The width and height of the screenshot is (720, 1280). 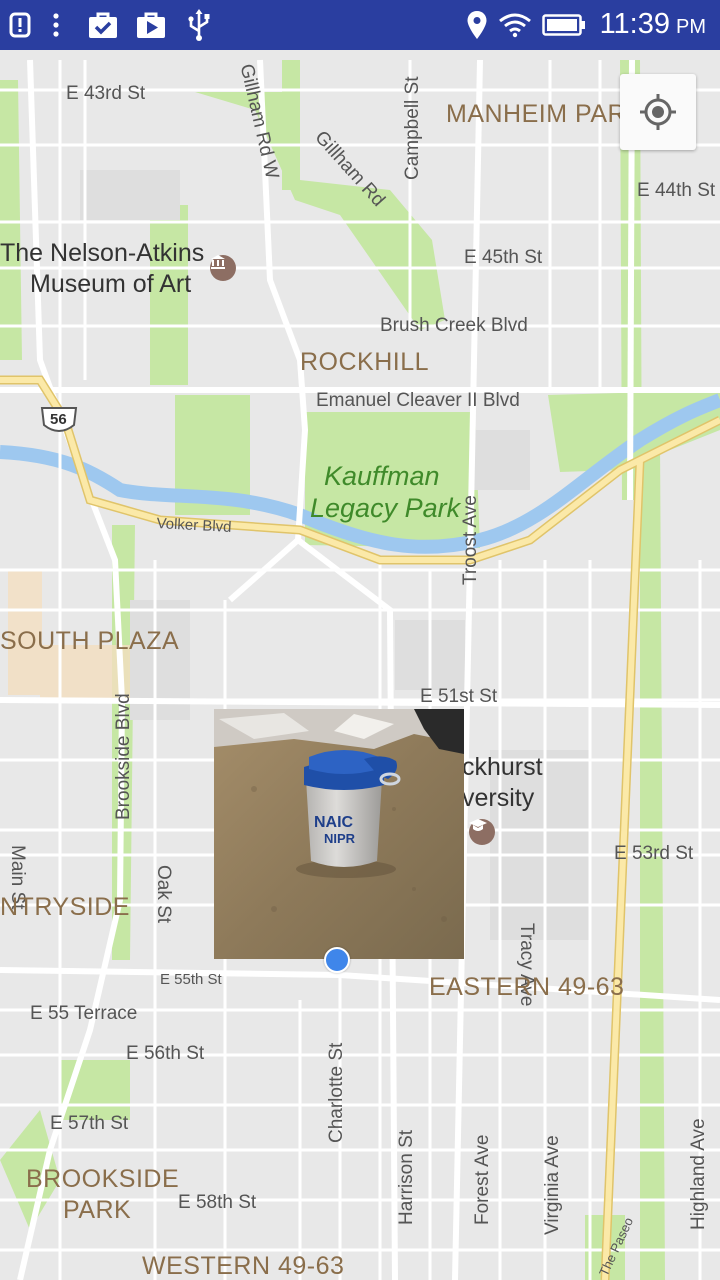 I want to click on photo-thumbnail: NAIC NIPR, so click(x=339, y=834).